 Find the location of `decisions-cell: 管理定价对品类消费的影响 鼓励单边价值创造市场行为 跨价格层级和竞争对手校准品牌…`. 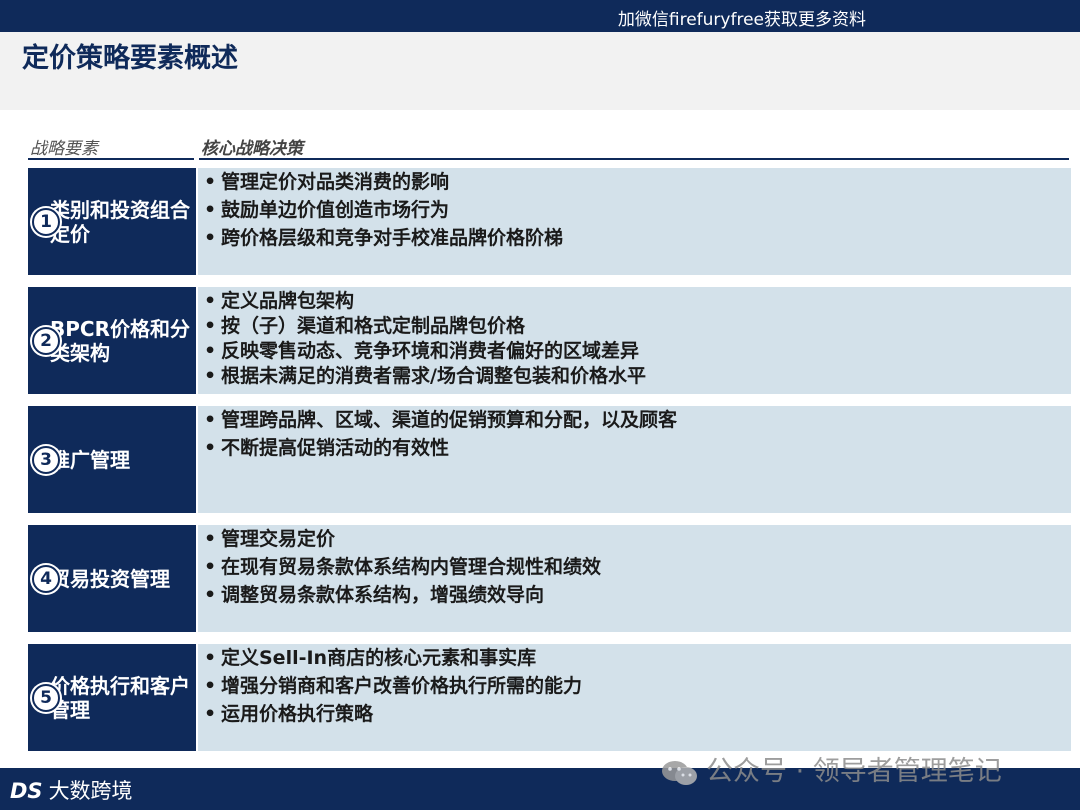

decisions-cell: 管理定价对品类消费的影响 鼓励单边价值创造市场行为 跨价格层级和竞争对手校准品牌… is located at coordinates (634, 221).